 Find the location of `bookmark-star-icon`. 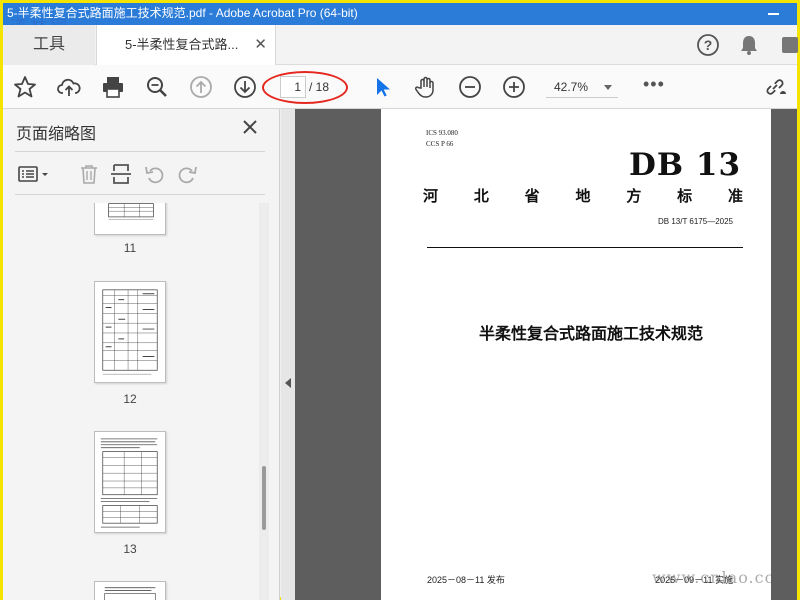

bookmark-star-icon is located at coordinates (25, 87).